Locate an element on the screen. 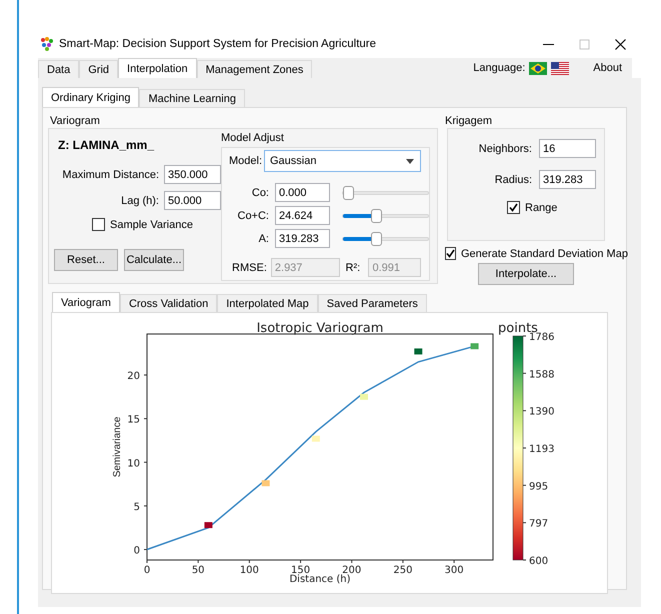 The height and width of the screenshot is (614, 661). result-tab: Interpolated Map is located at coordinates (267, 303).